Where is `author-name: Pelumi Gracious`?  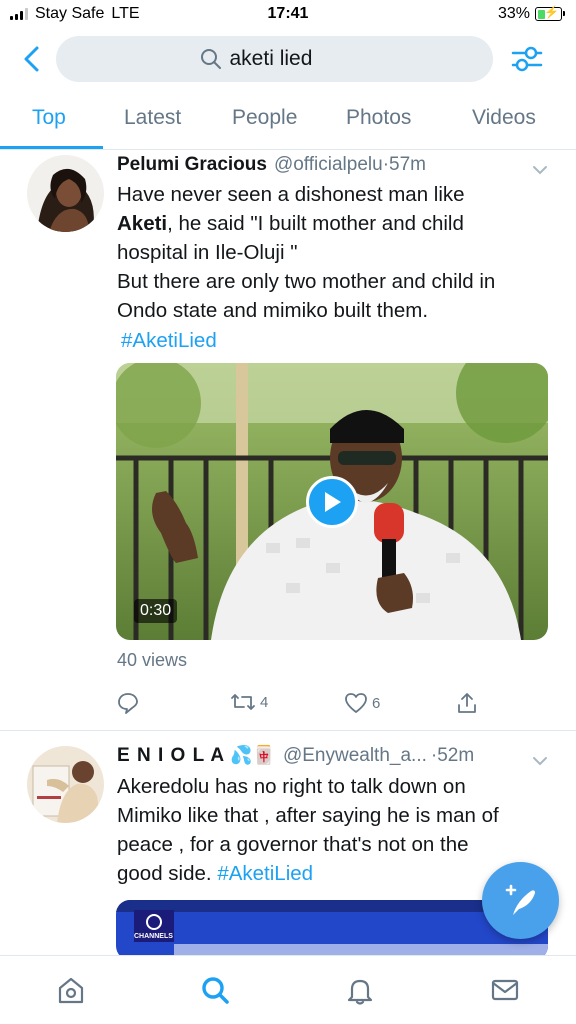 author-name: Pelumi Gracious is located at coordinates (192, 165).